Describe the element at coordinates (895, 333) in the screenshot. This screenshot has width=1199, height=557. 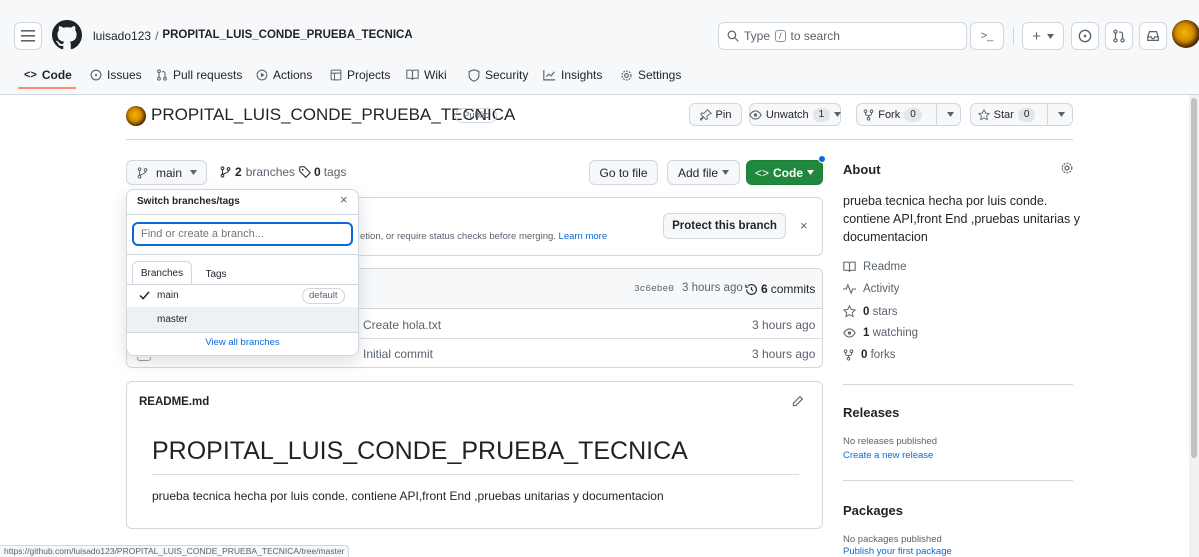
I see `watching-label: watching` at that location.